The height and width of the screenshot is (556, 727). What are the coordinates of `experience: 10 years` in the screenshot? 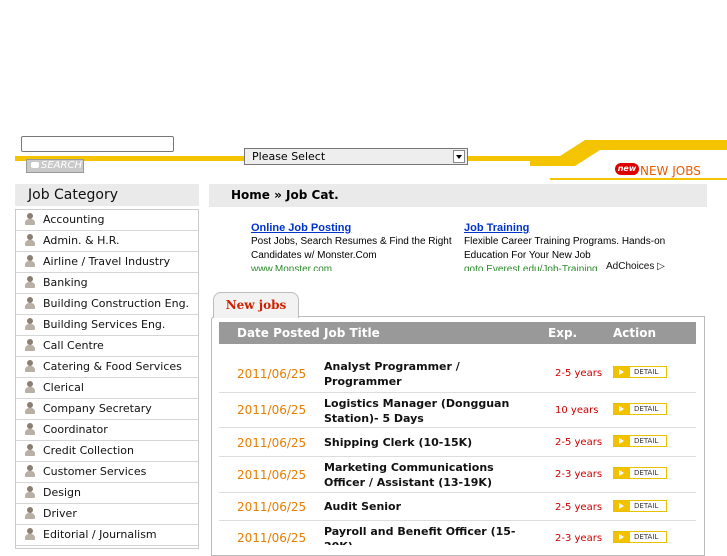 It's located at (577, 410).